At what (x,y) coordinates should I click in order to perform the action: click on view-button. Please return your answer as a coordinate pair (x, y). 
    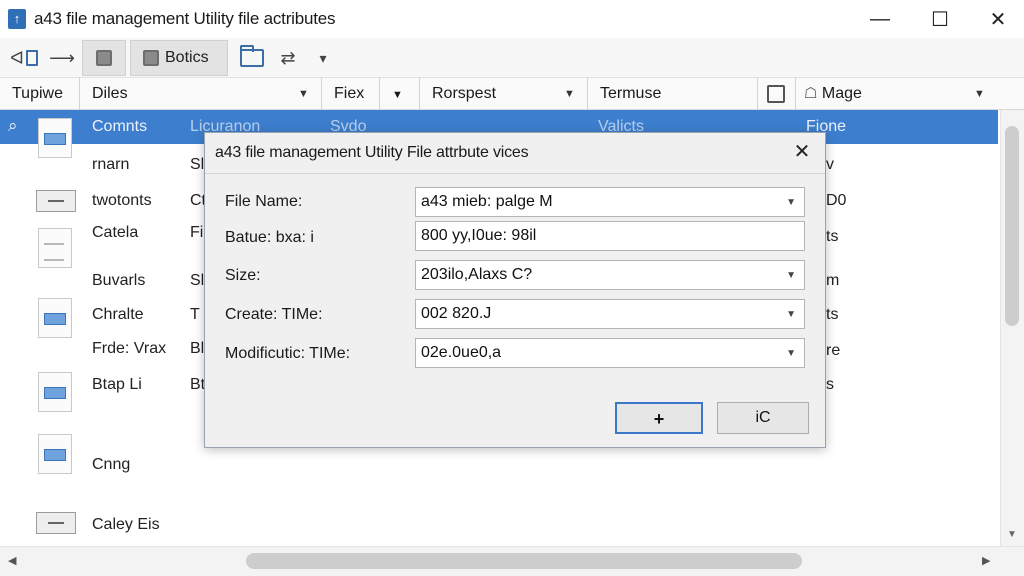
    Looking at the image, I should click on (104, 58).